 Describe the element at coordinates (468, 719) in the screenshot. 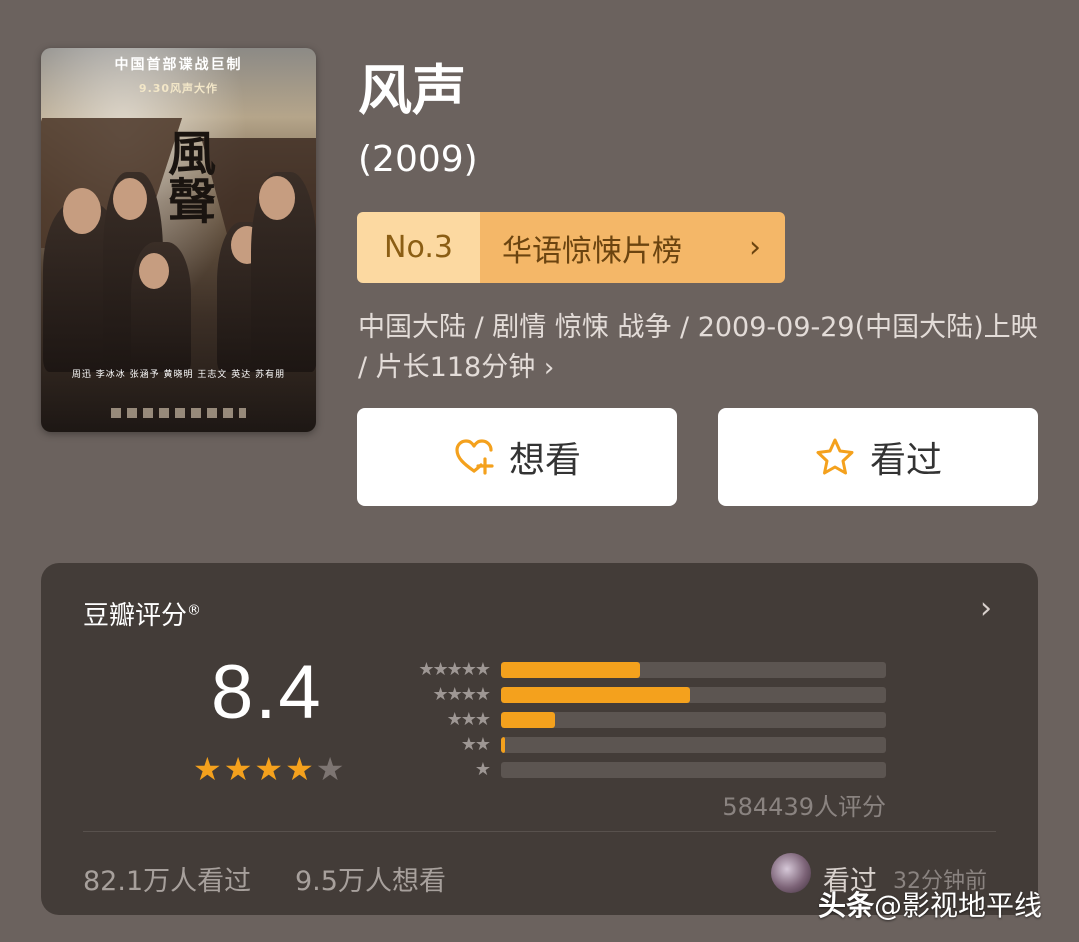

I see `rating-bar-stars: ★★★` at that location.